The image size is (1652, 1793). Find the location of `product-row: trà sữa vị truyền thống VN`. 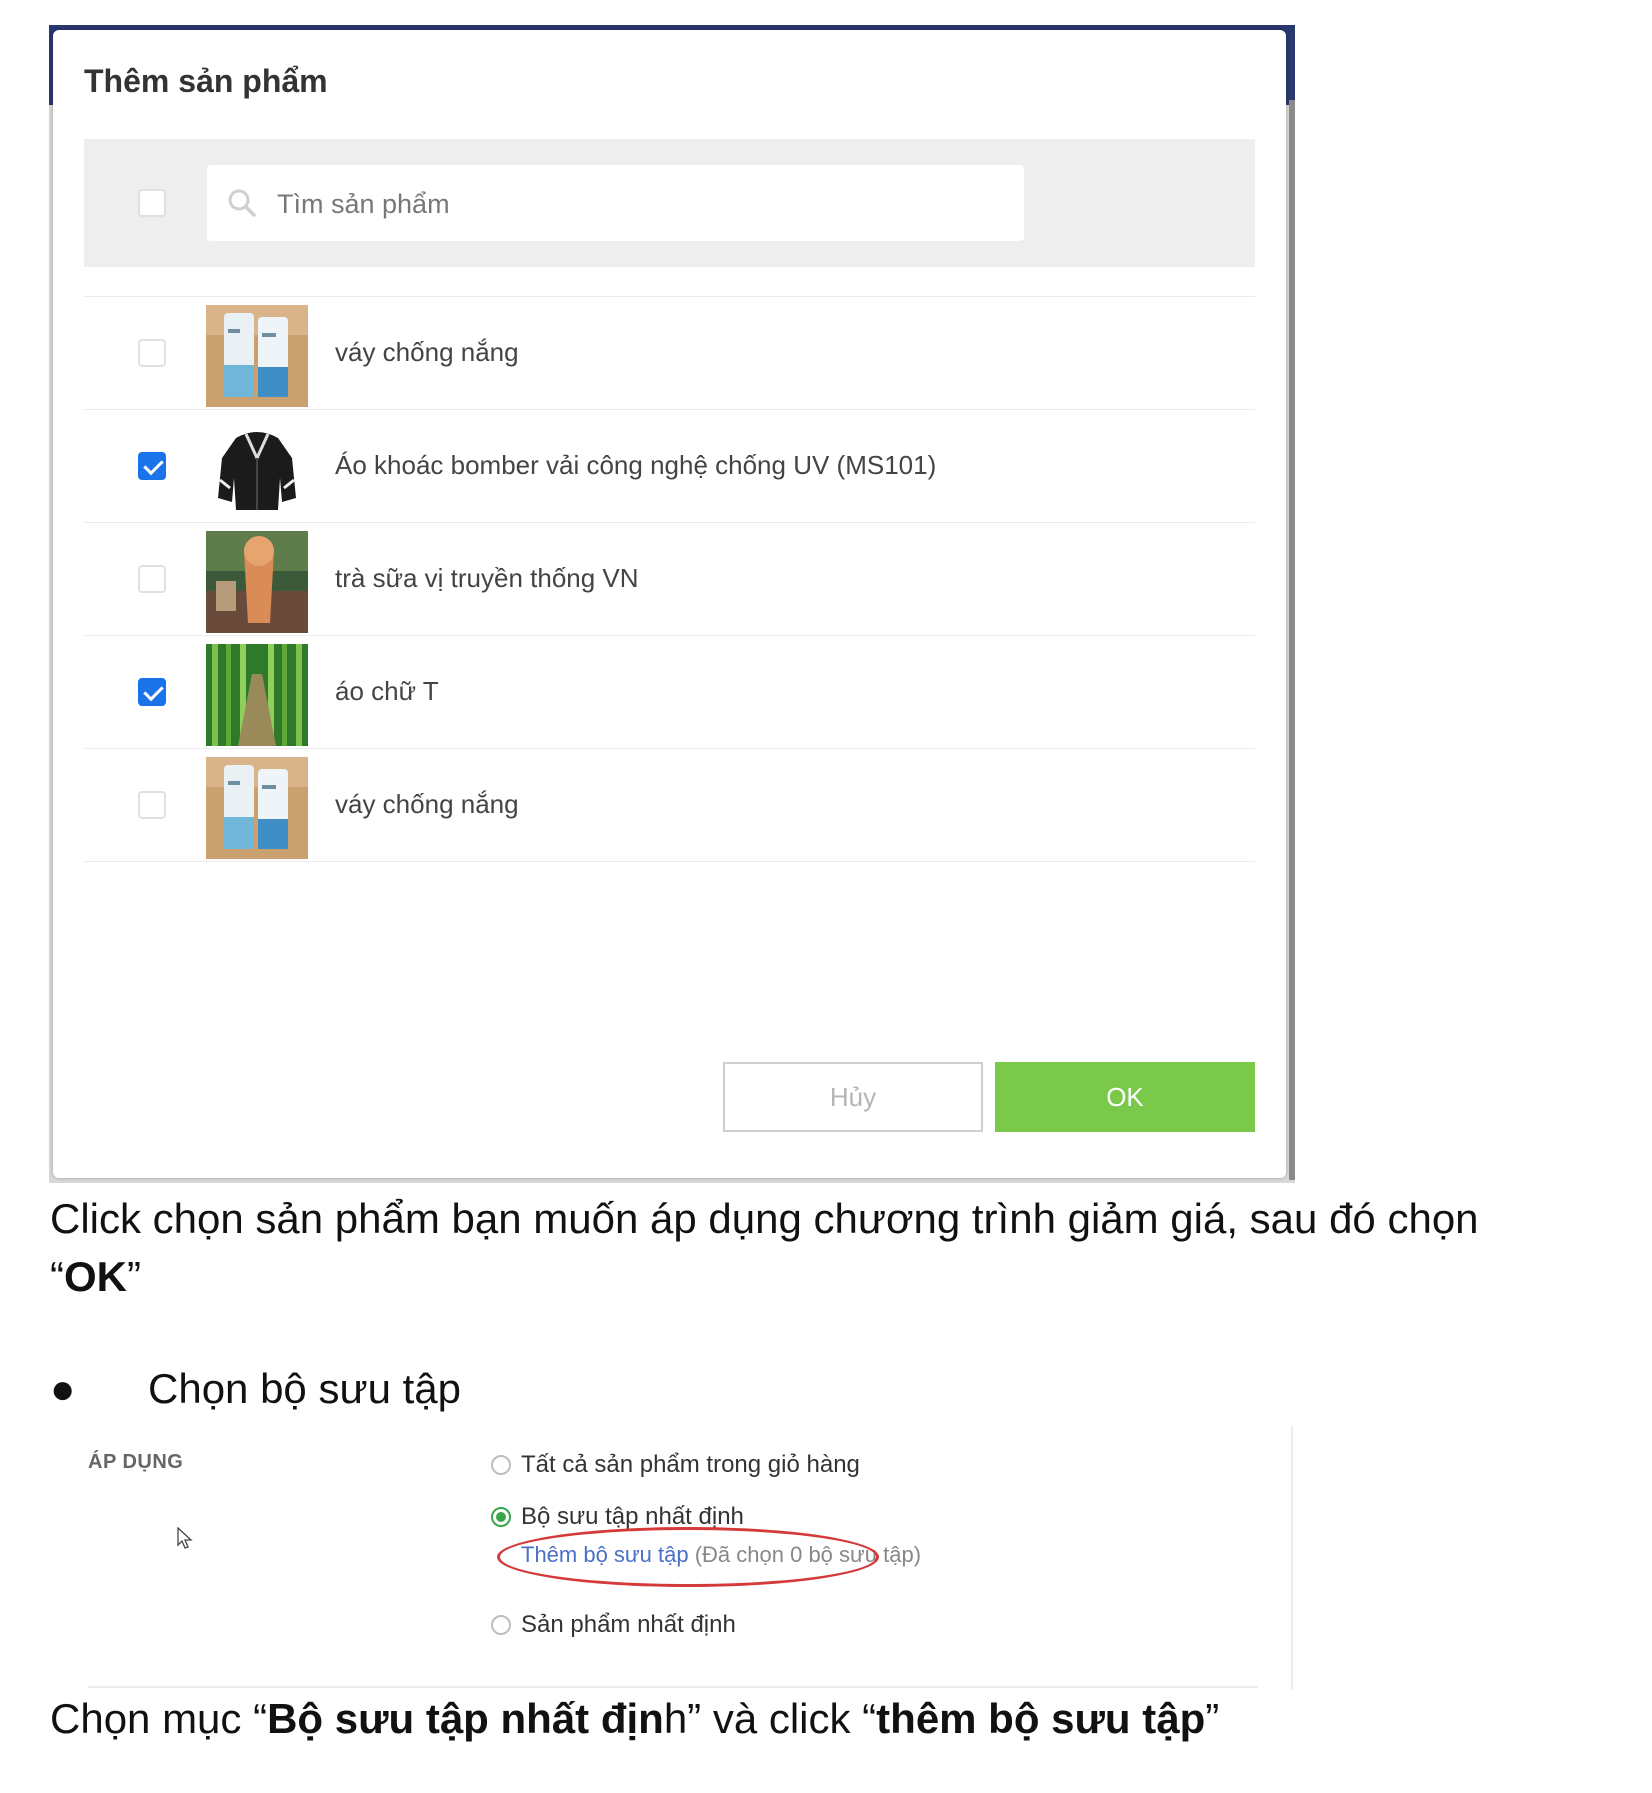

product-row: trà sữa vị truyền thống VN is located at coordinates (669, 578).